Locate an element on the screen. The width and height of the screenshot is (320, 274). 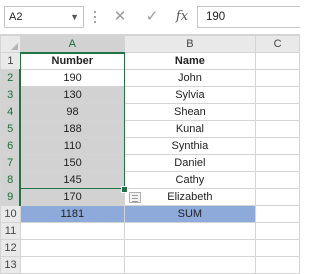
row-header: 11 is located at coordinates (10, 231).